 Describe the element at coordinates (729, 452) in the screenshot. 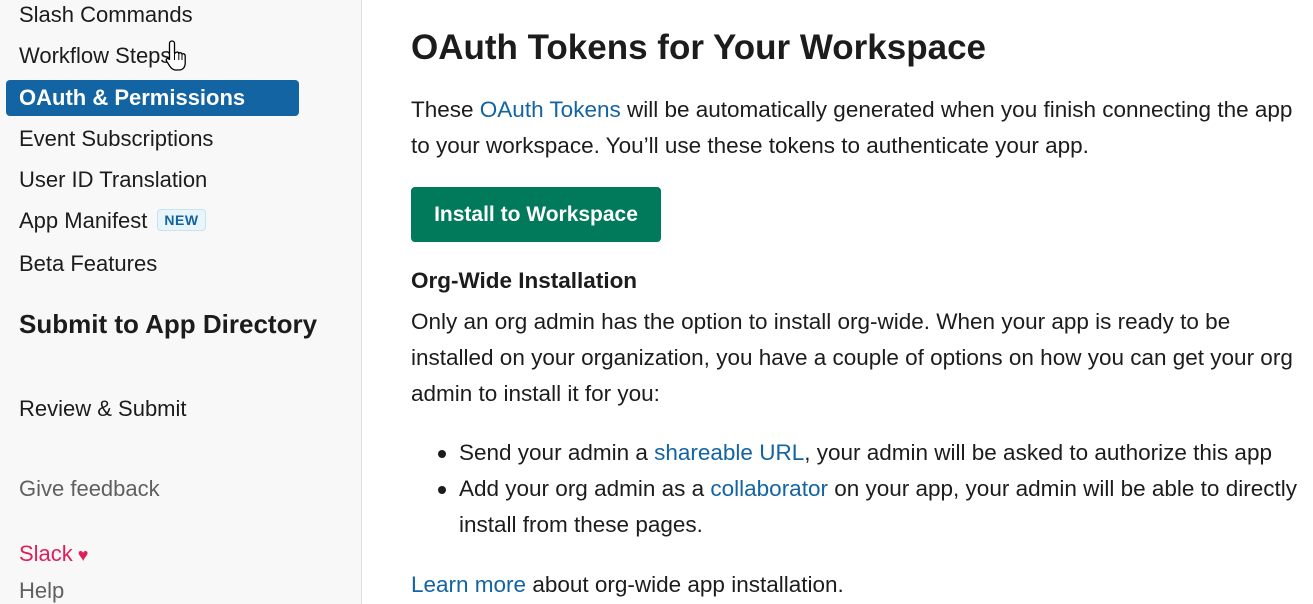

I see `shareable-url-link: shareable URL` at that location.